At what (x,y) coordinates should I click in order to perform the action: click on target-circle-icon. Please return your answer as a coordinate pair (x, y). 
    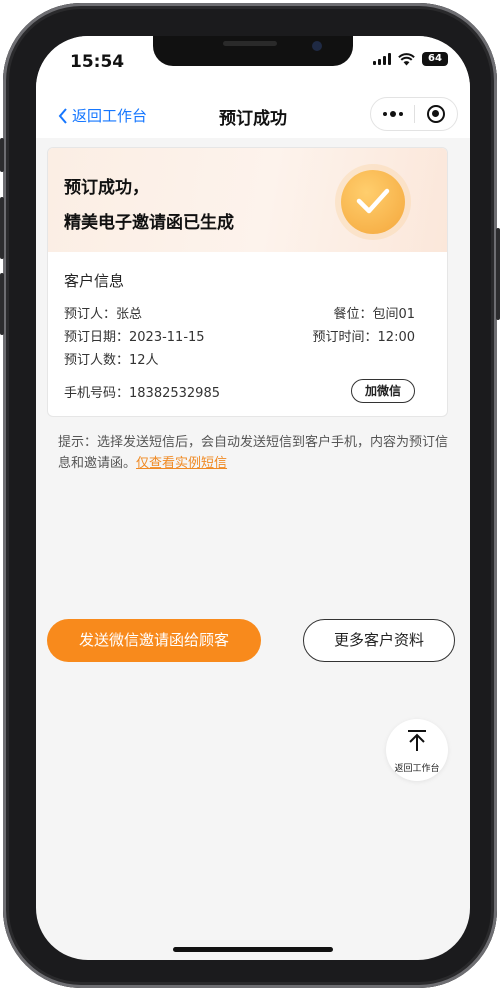
    Looking at the image, I should click on (435, 114).